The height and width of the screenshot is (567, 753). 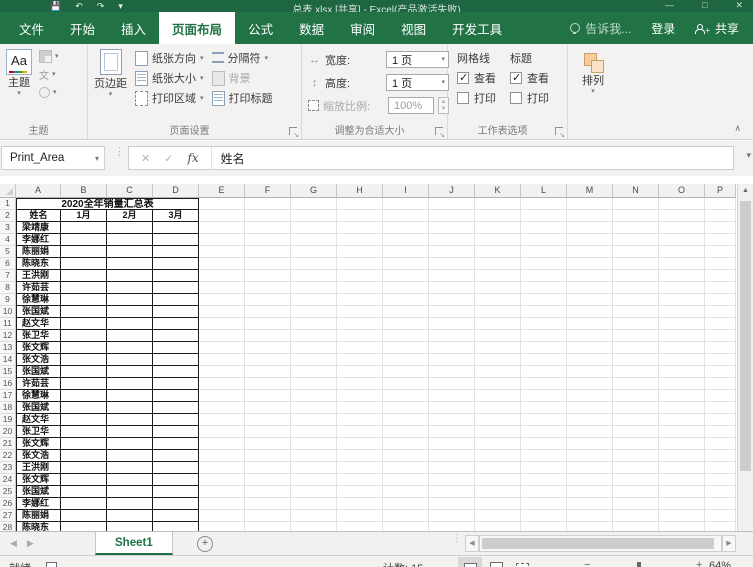 What do you see at coordinates (8, 408) in the screenshot?
I see `row-header-18: 18` at bounding box center [8, 408].